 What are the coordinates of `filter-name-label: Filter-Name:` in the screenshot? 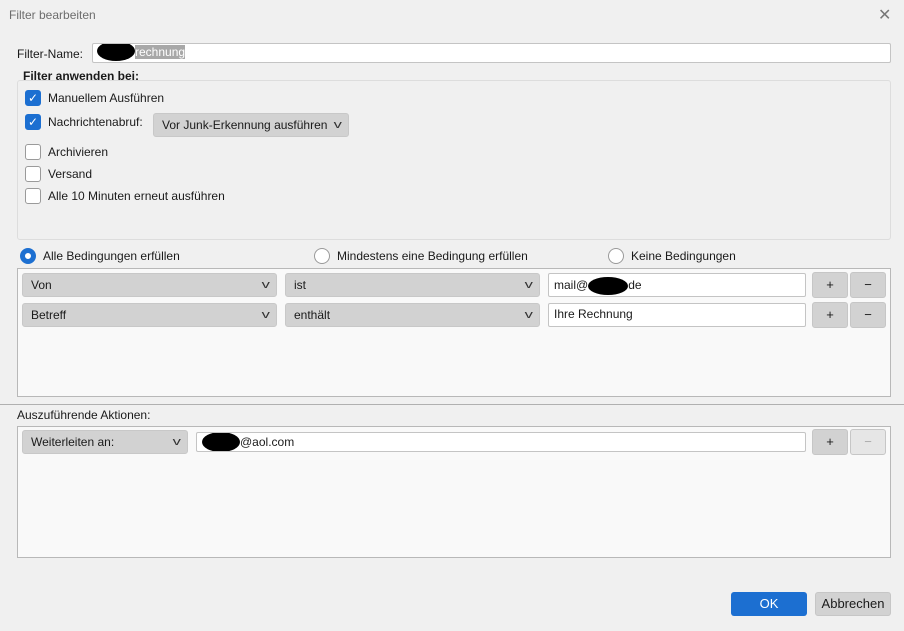 It's located at (50, 54).